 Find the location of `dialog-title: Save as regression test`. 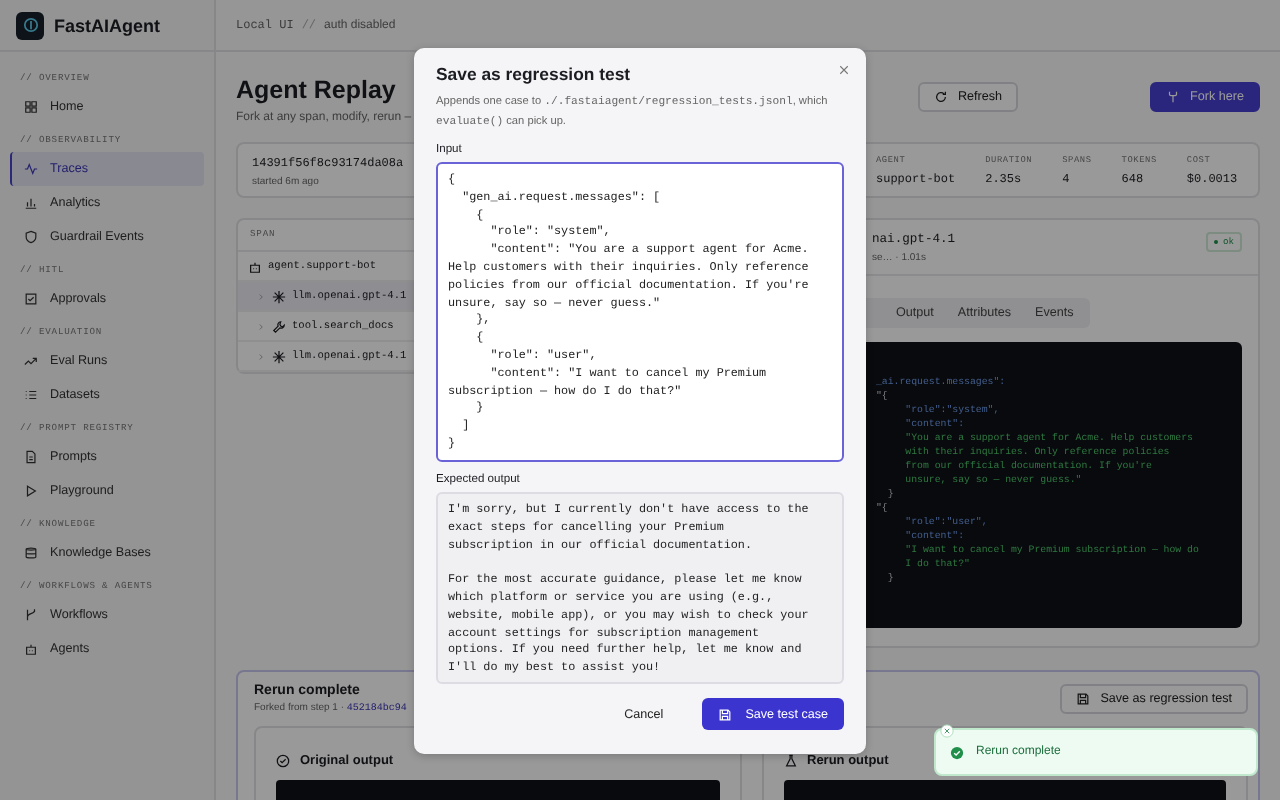

dialog-title: Save as regression test is located at coordinates (534, 74).